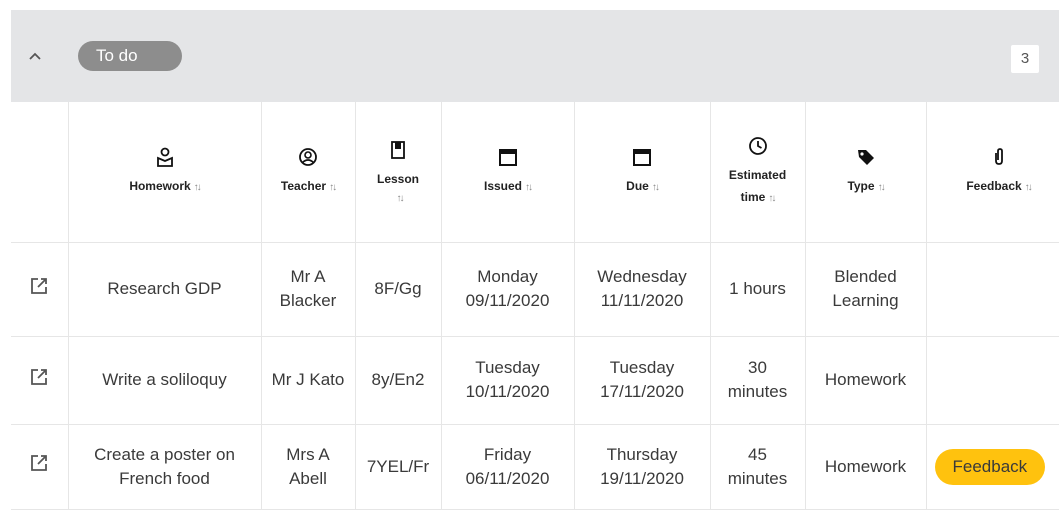  Describe the element at coordinates (642, 300) in the screenshot. I see `due-date: 11/11/2020` at that location.